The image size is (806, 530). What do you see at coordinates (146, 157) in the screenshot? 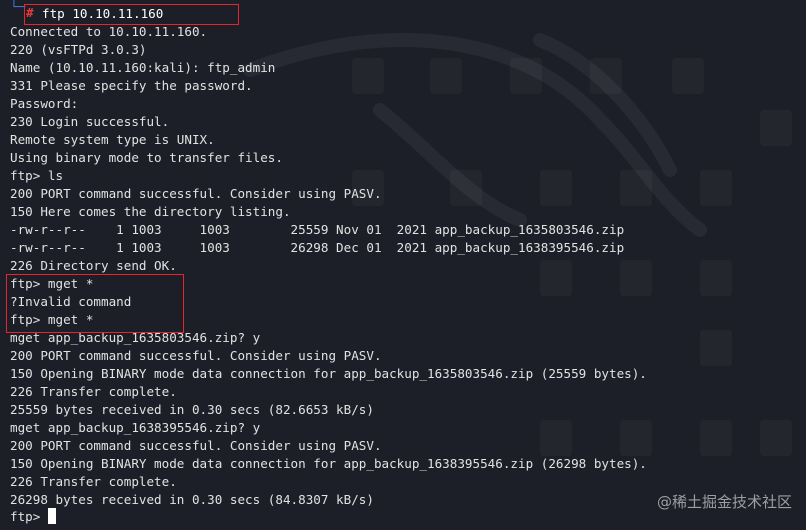
I see `output-line: Using binary mode to transfer files.` at bounding box center [146, 157].